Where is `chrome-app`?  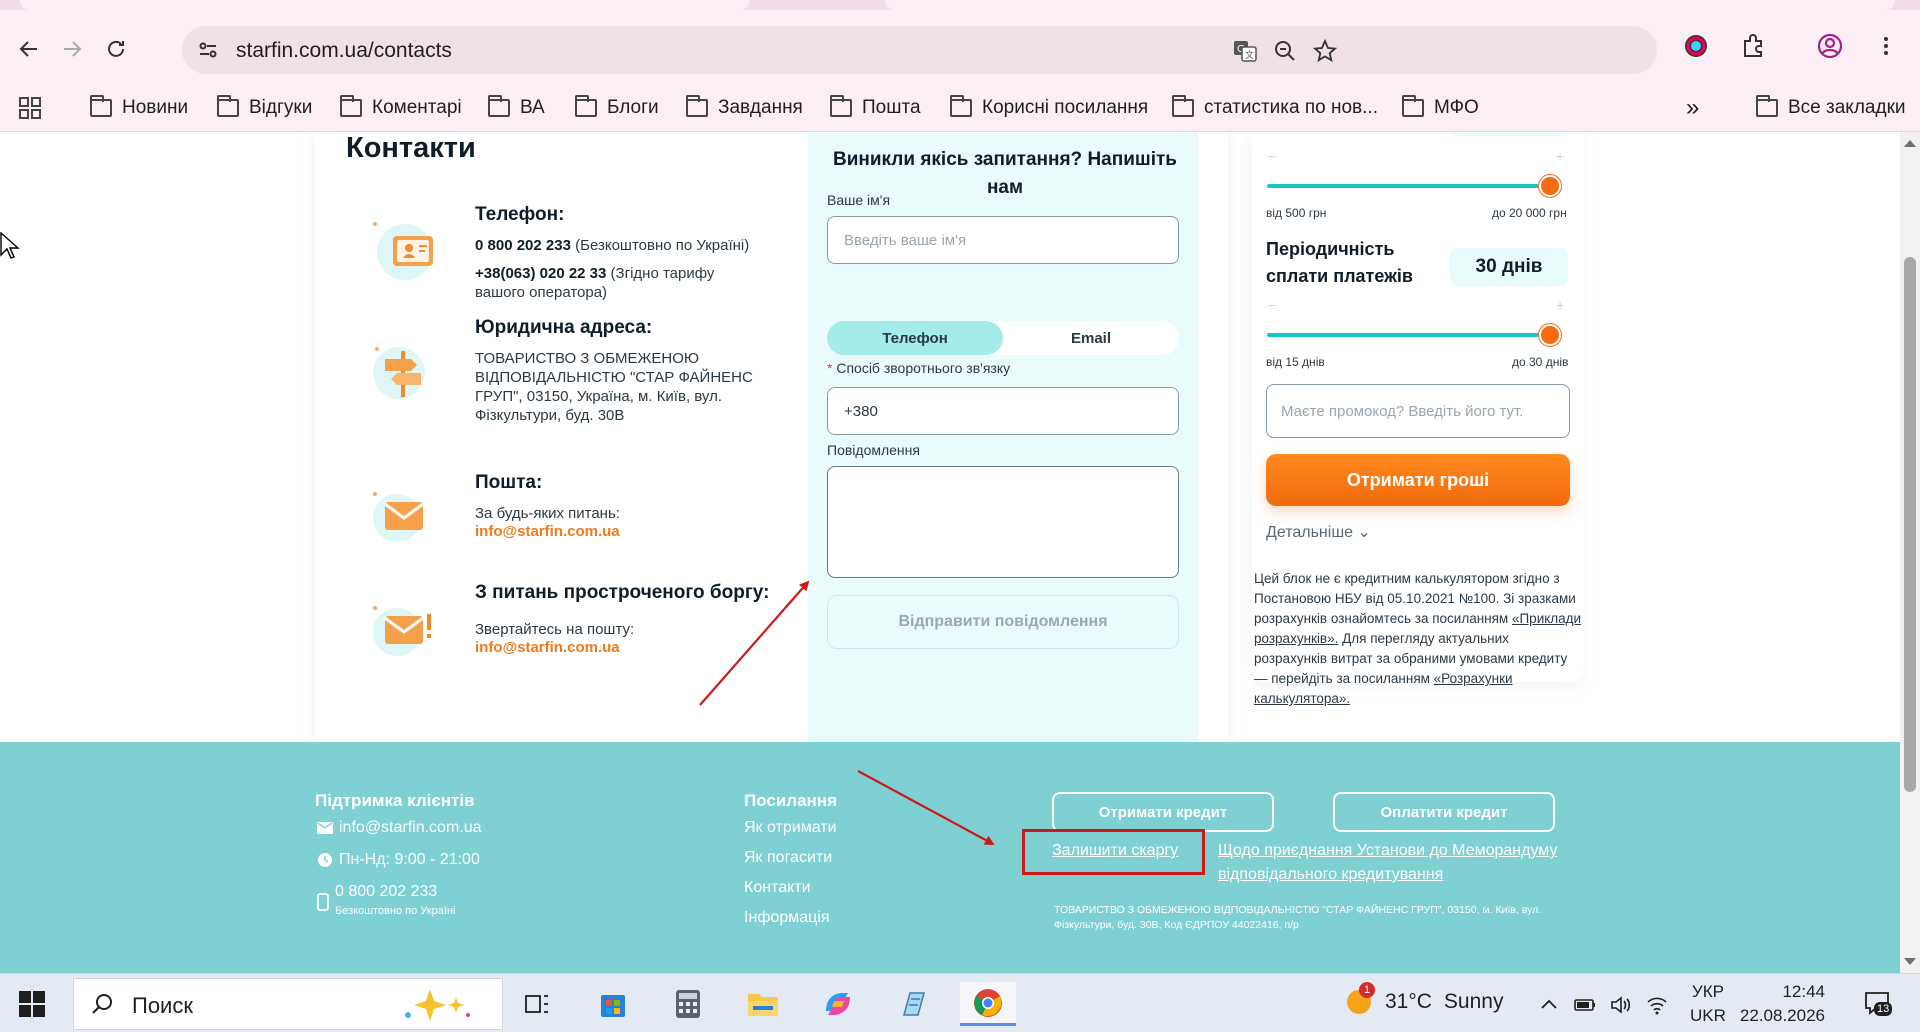 chrome-app is located at coordinates (988, 1004).